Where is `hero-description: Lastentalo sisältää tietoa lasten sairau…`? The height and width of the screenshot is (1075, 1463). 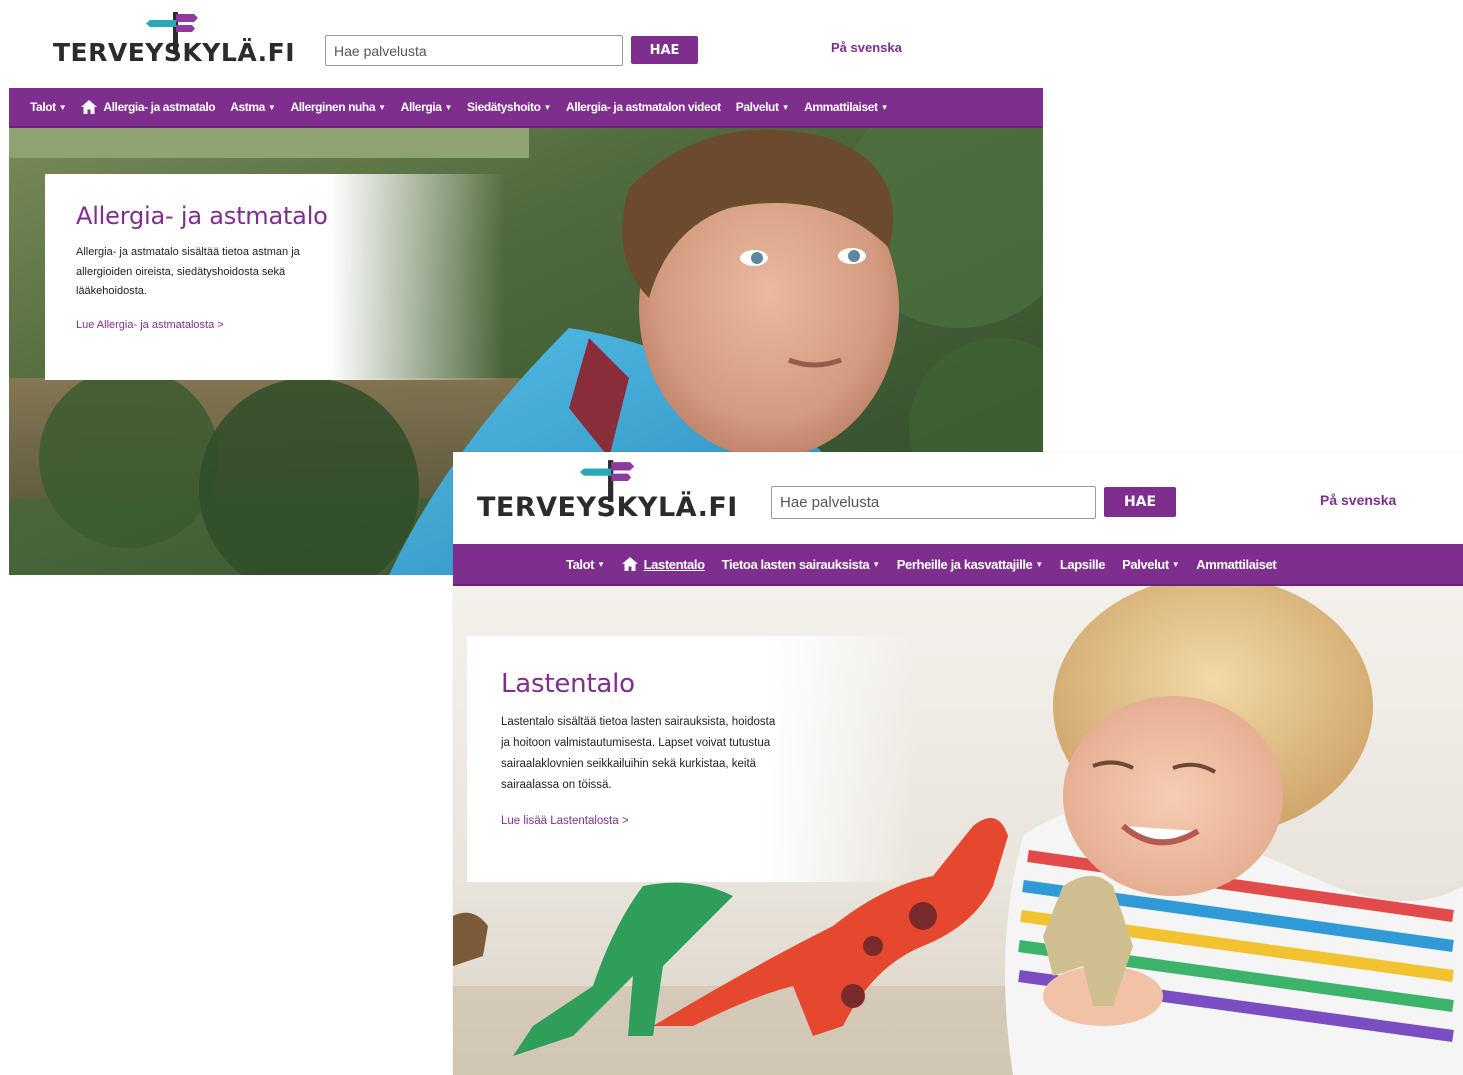
hero-description: Lastentalo sisältää tietoa lasten sairau… is located at coordinates (638, 753).